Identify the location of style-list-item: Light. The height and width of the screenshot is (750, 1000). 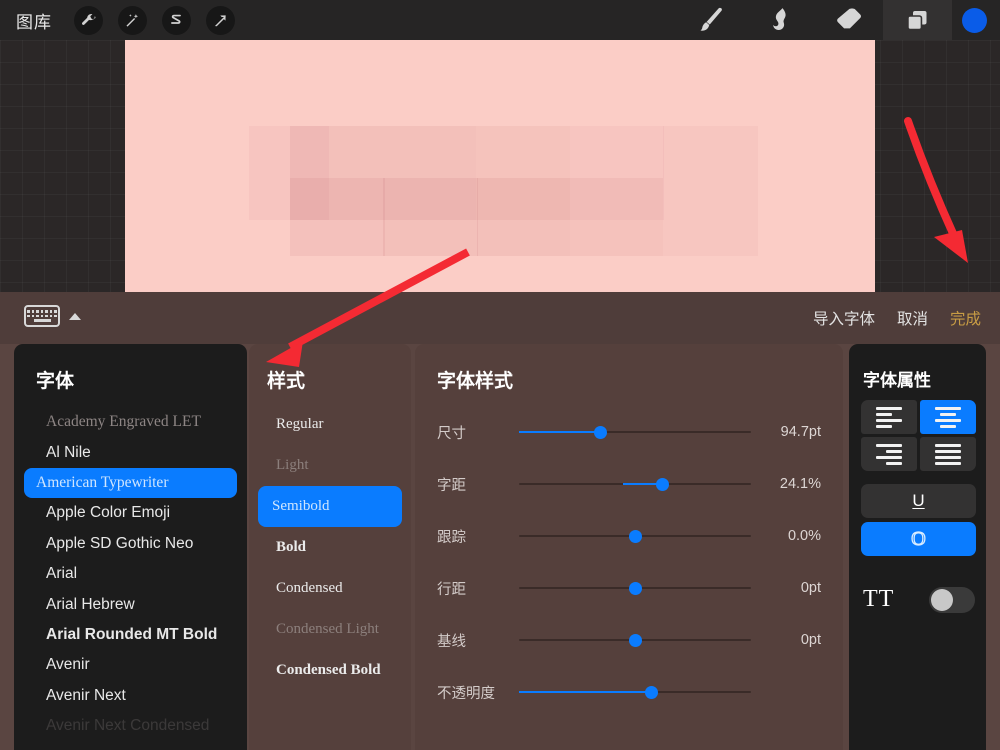
(330, 465).